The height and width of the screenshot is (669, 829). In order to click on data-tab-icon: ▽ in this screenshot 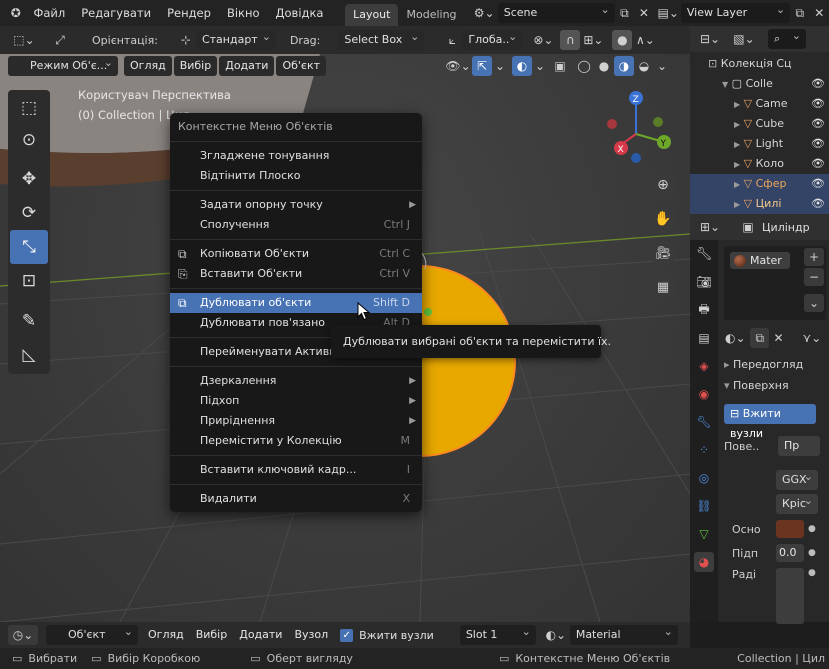, I will do `click(704, 534)`.